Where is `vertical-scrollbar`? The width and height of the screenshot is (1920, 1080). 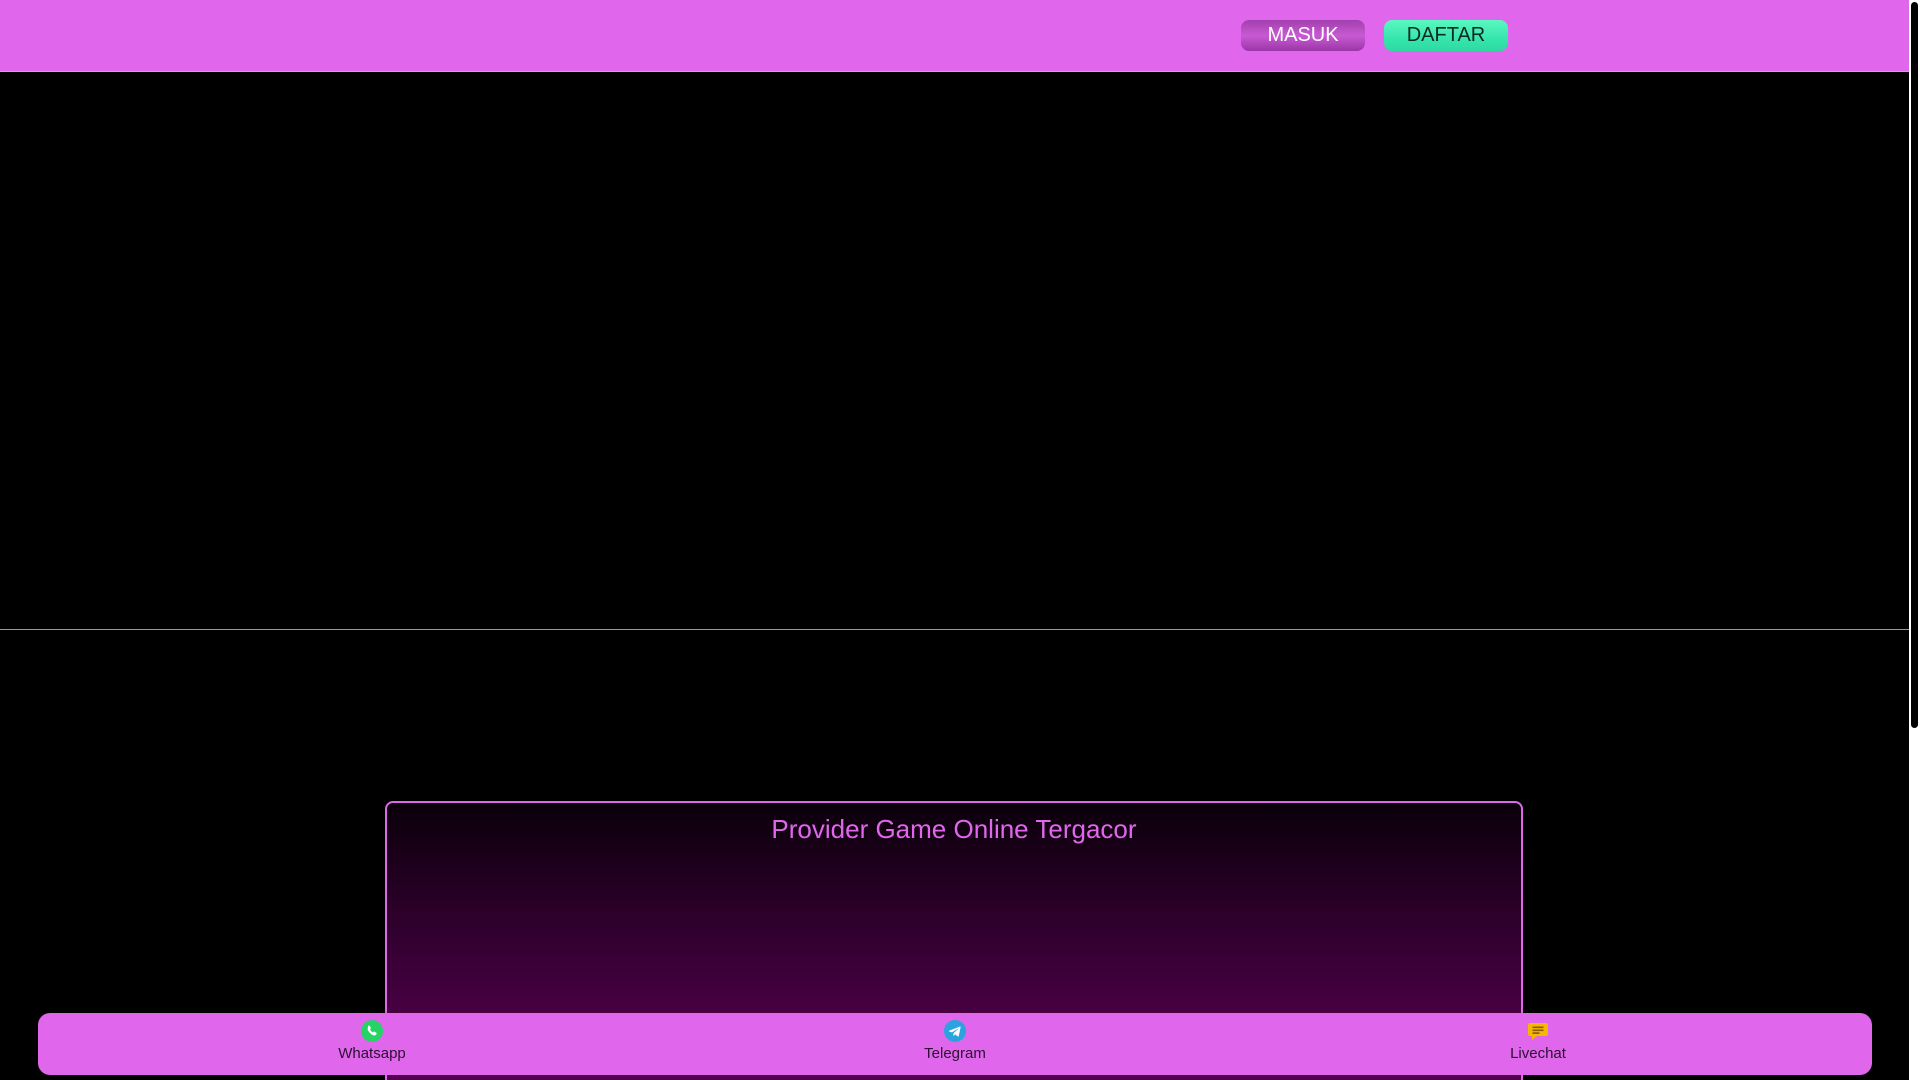 vertical-scrollbar is located at coordinates (1914, 540).